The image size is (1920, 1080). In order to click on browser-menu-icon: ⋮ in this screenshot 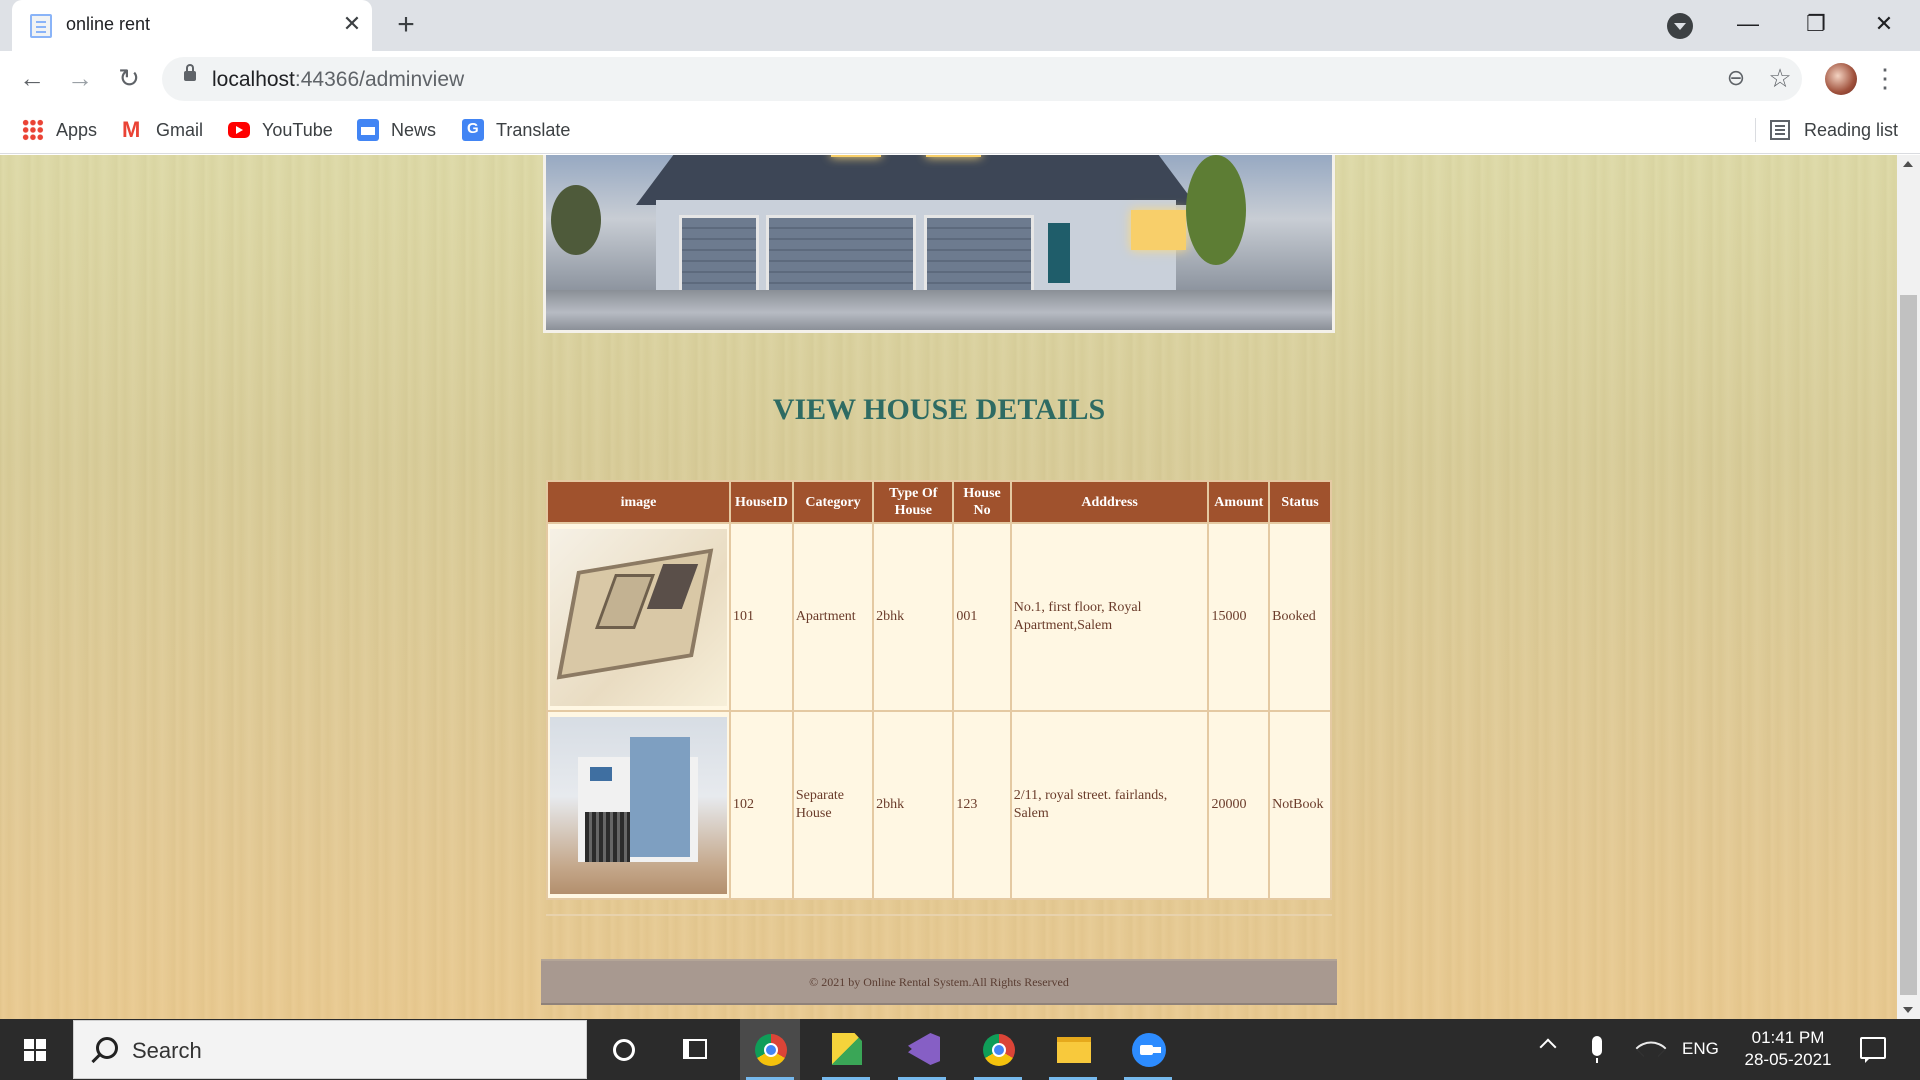, I will do `click(1885, 78)`.